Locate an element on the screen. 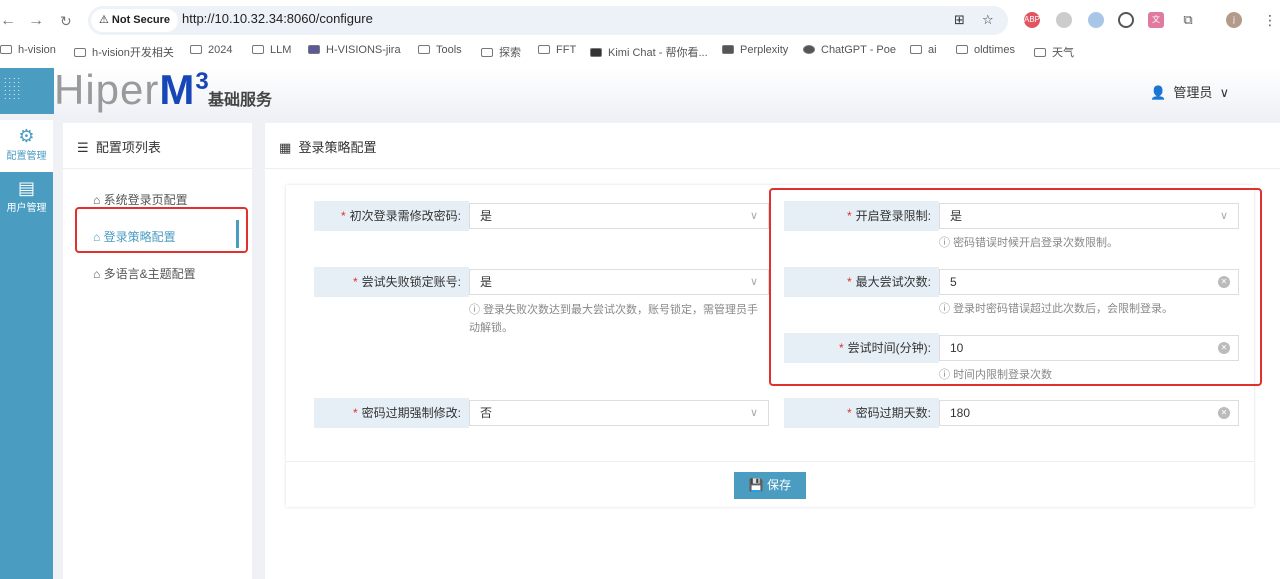 The image size is (1280, 579). label-expire-days: * 密码过期天数: is located at coordinates (861, 413).